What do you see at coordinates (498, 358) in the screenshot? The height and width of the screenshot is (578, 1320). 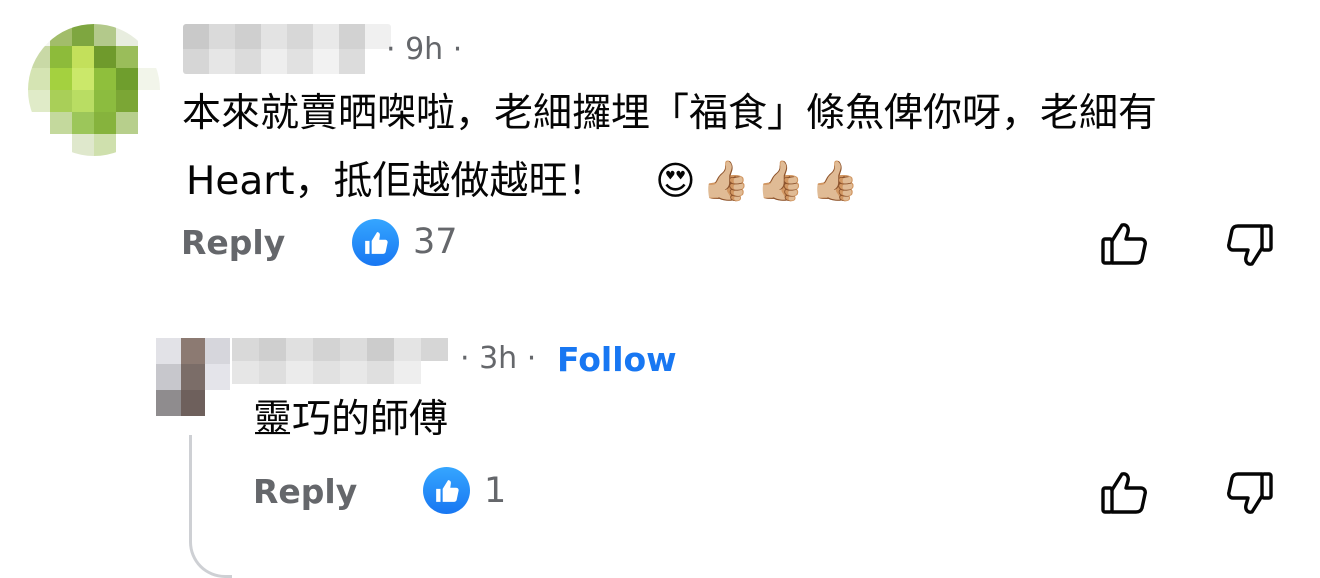 I see `reply-timestamp: · 3h ·` at bounding box center [498, 358].